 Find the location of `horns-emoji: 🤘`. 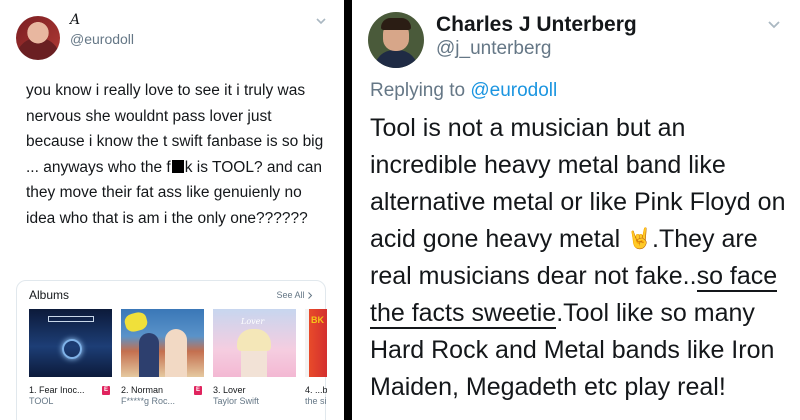

horns-emoji: 🤘 is located at coordinates (640, 239).